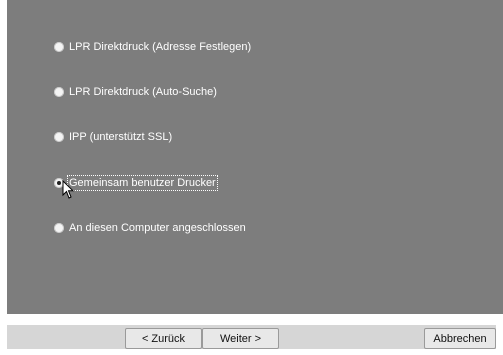  I want to click on mouse-pointer-icon, so click(68, 189).